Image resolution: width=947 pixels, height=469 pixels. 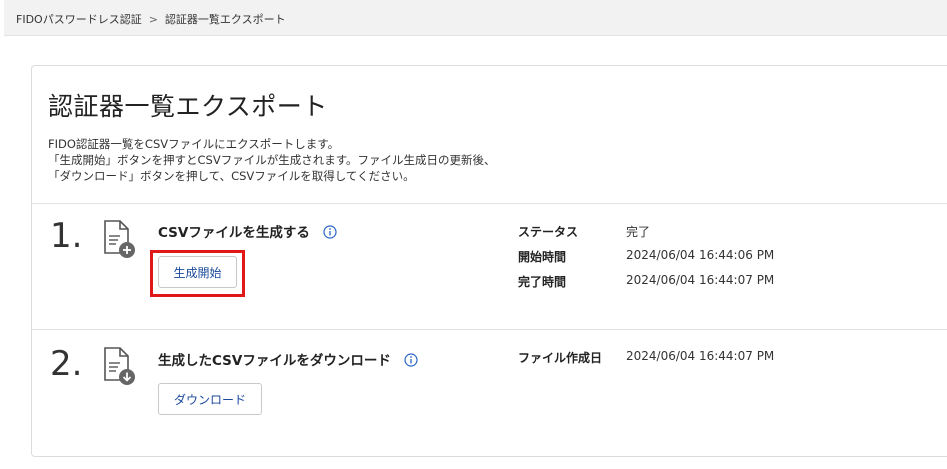 I want to click on document-add-icon, so click(x=119, y=239).